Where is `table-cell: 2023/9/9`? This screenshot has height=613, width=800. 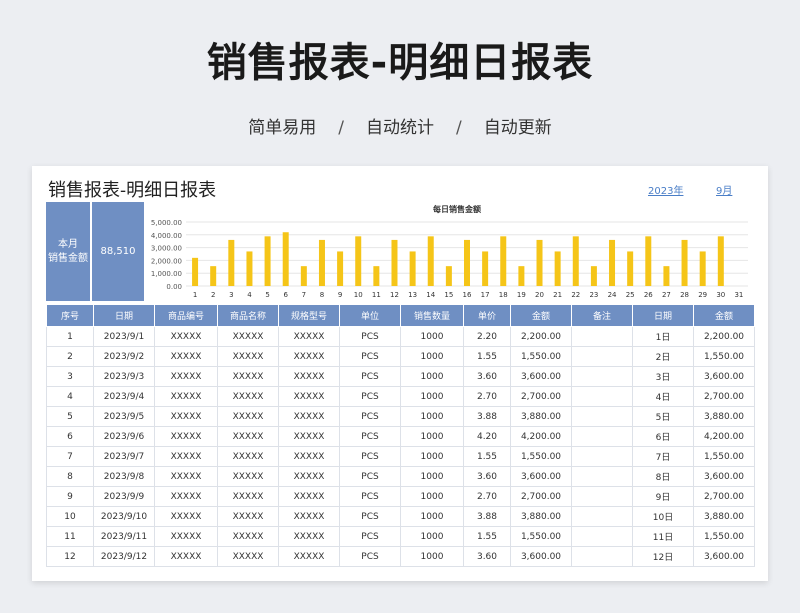
table-cell: 2023/9/9 is located at coordinates (124, 496).